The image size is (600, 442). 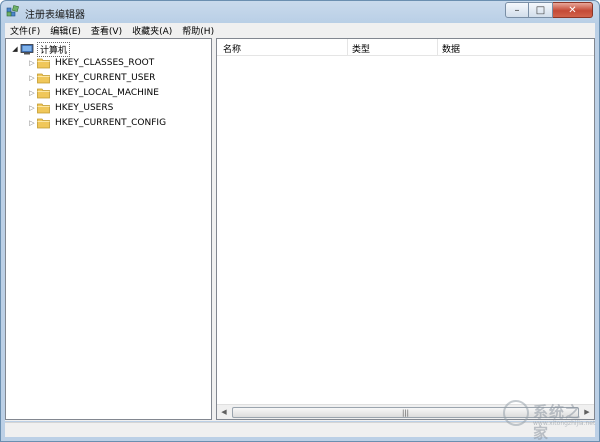 I want to click on tree-key-label: HKEY_CURRENT_USER, so click(x=105, y=78).